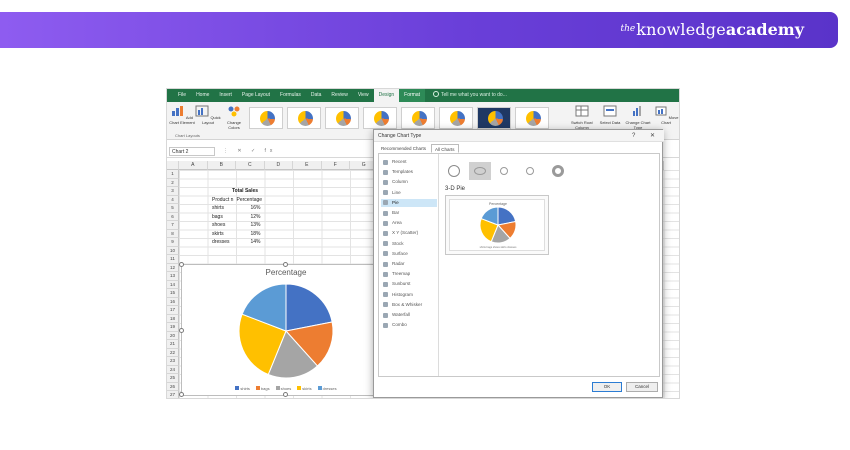 The image size is (850, 450). What do you see at coordinates (245, 191) in the screenshot?
I see `cell-table-title: Total Sales` at bounding box center [245, 191].